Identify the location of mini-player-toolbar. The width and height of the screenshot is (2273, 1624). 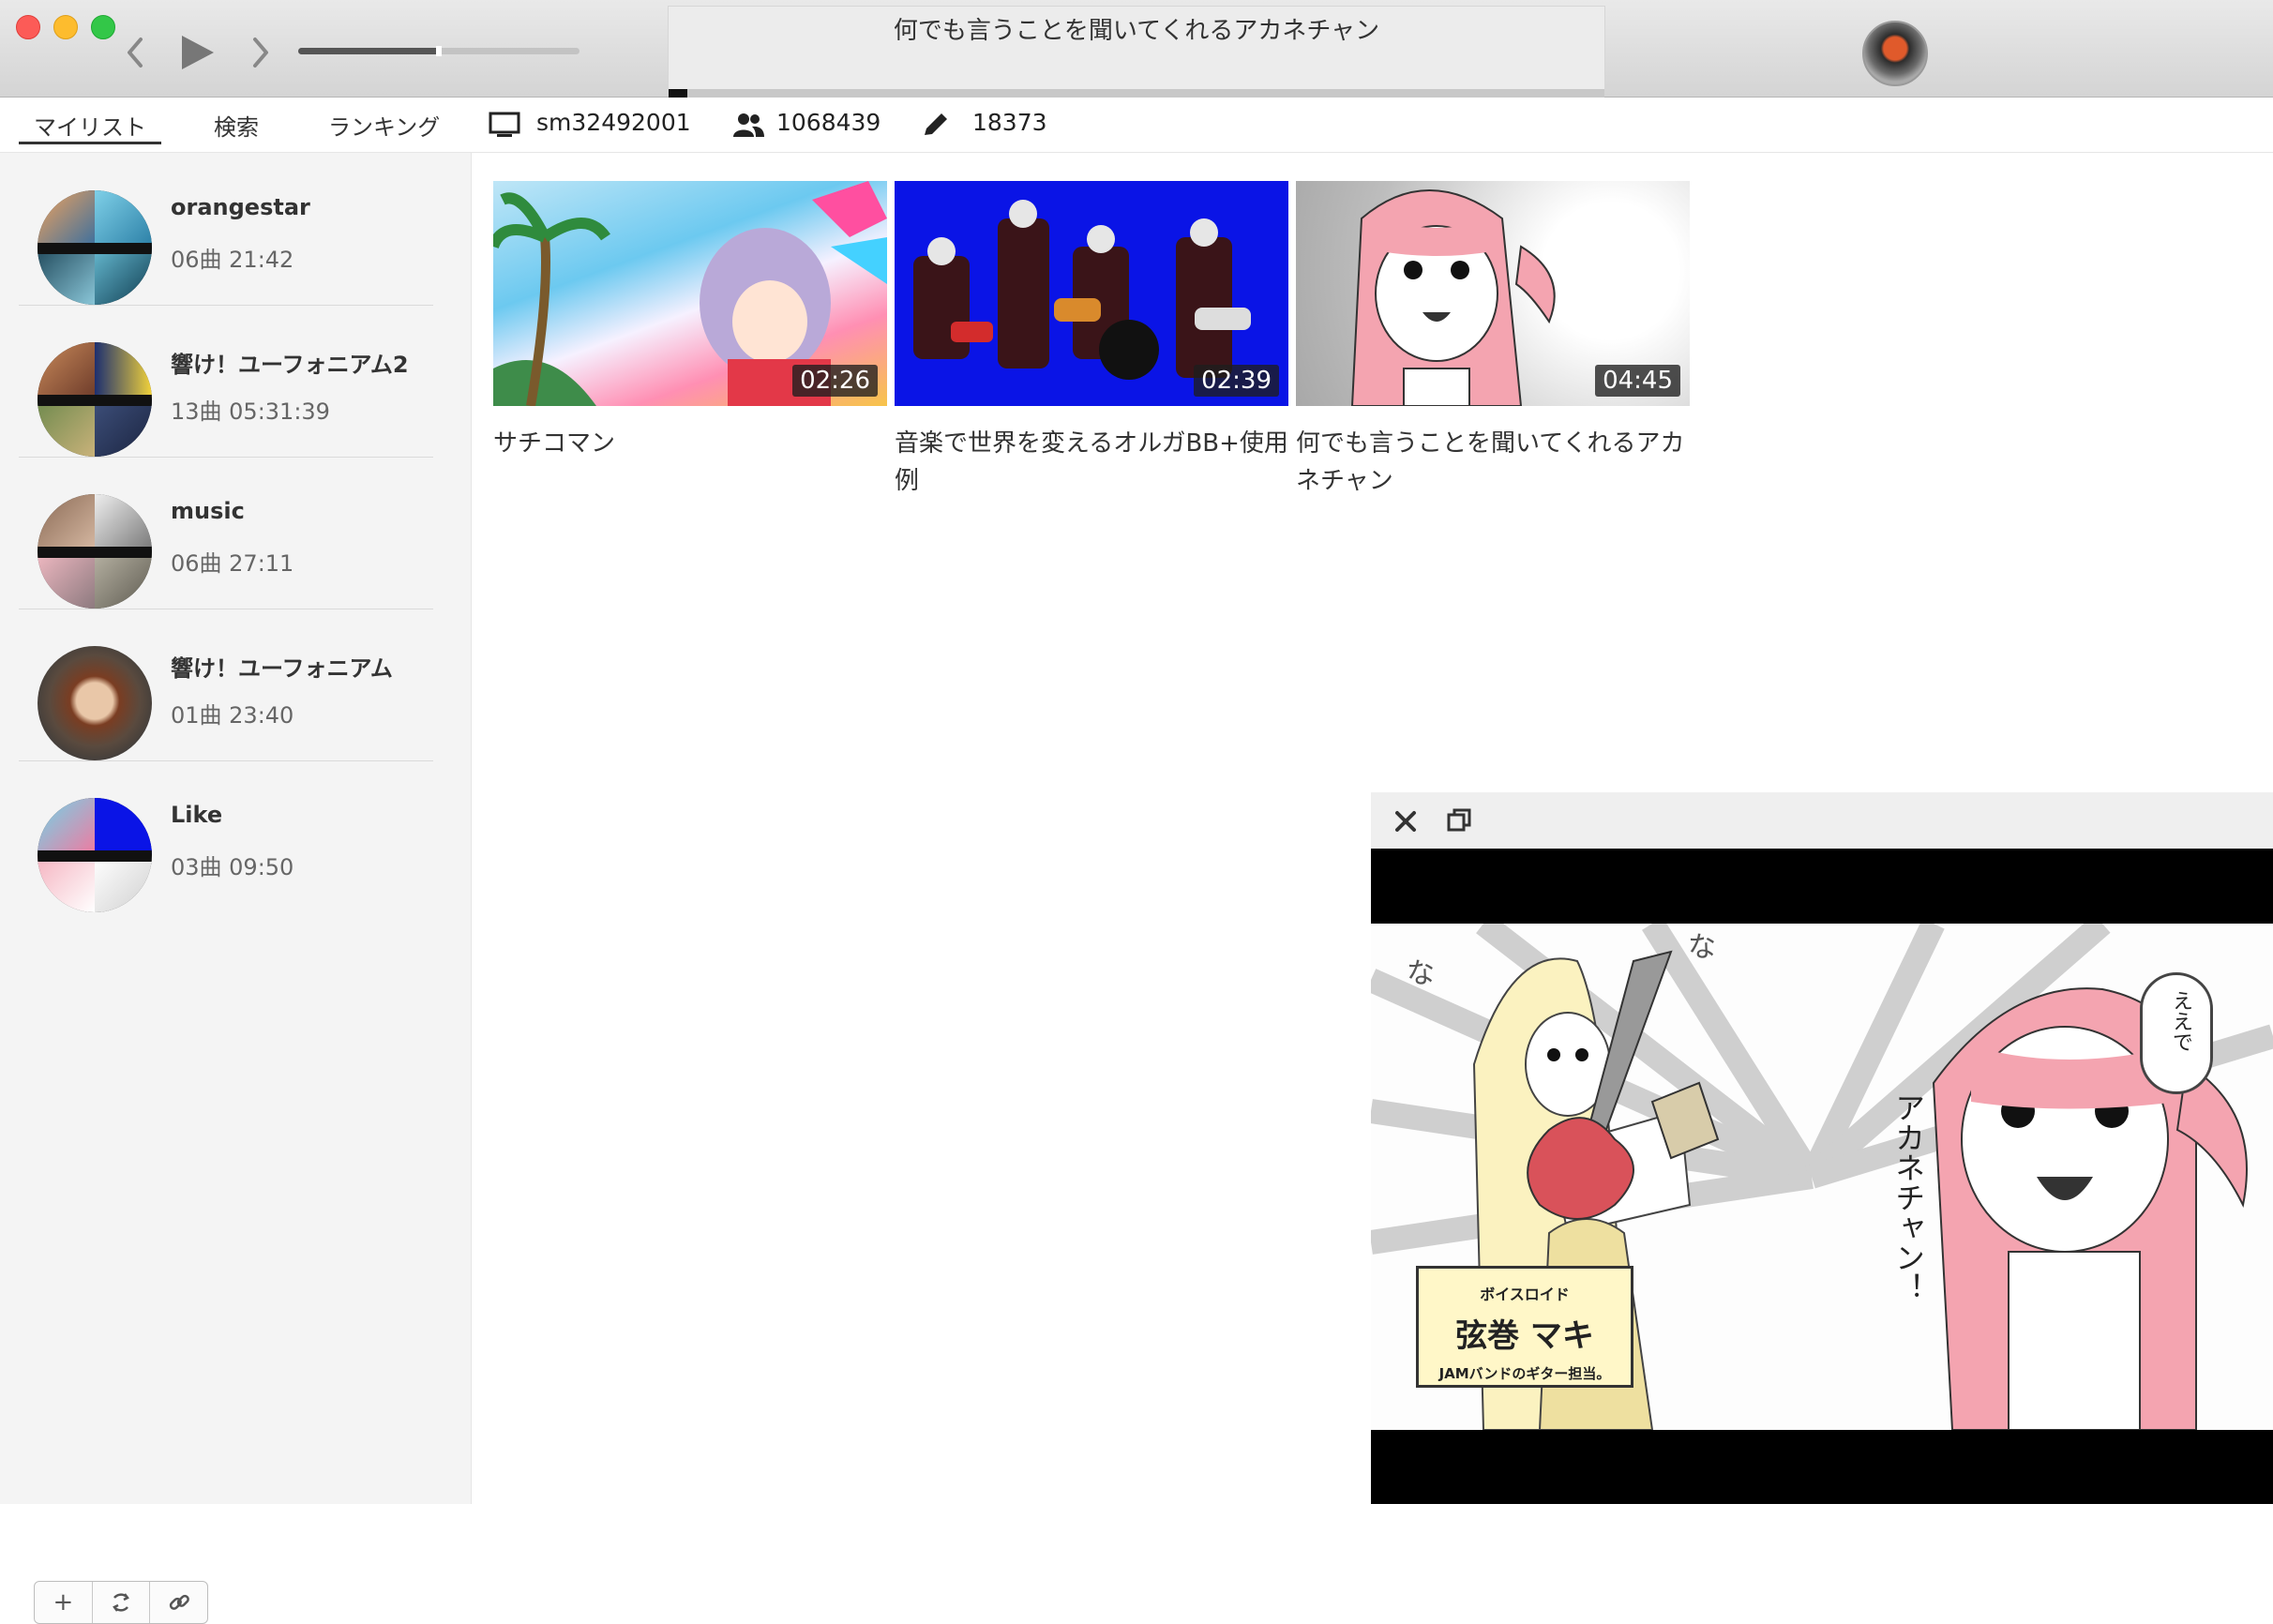
(1822, 821).